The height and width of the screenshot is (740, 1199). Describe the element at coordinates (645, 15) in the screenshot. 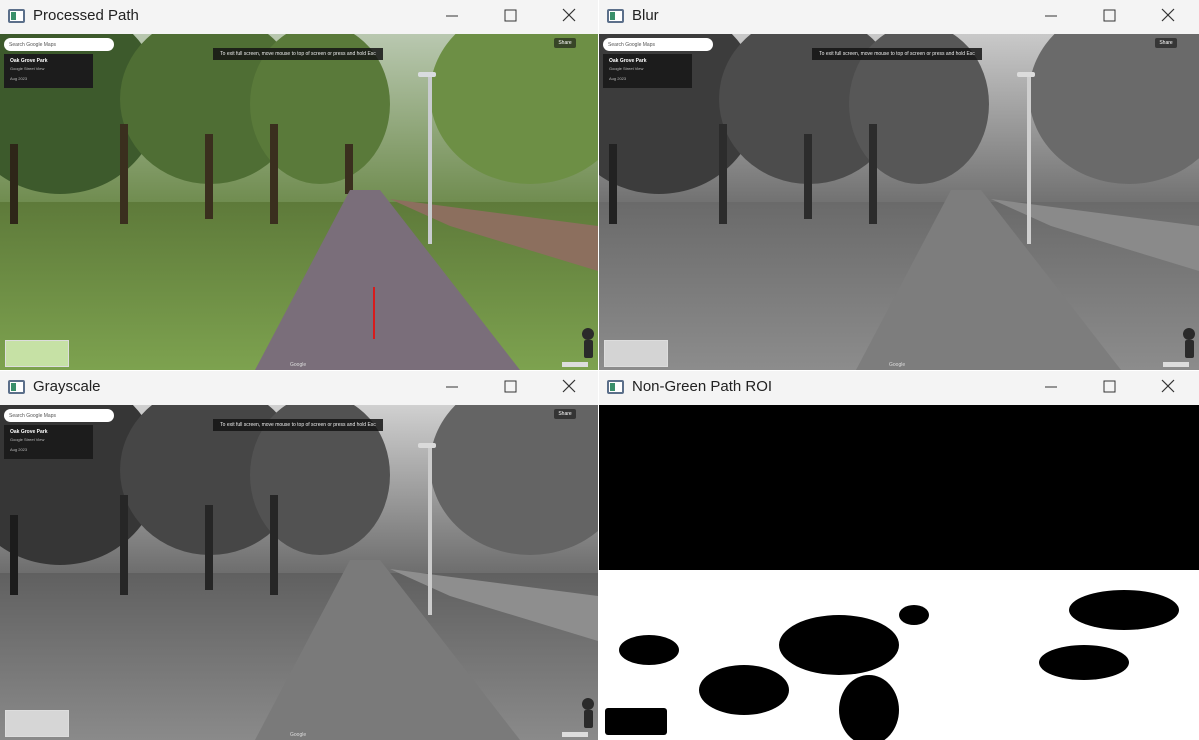

I see `window-title: Blur` at that location.